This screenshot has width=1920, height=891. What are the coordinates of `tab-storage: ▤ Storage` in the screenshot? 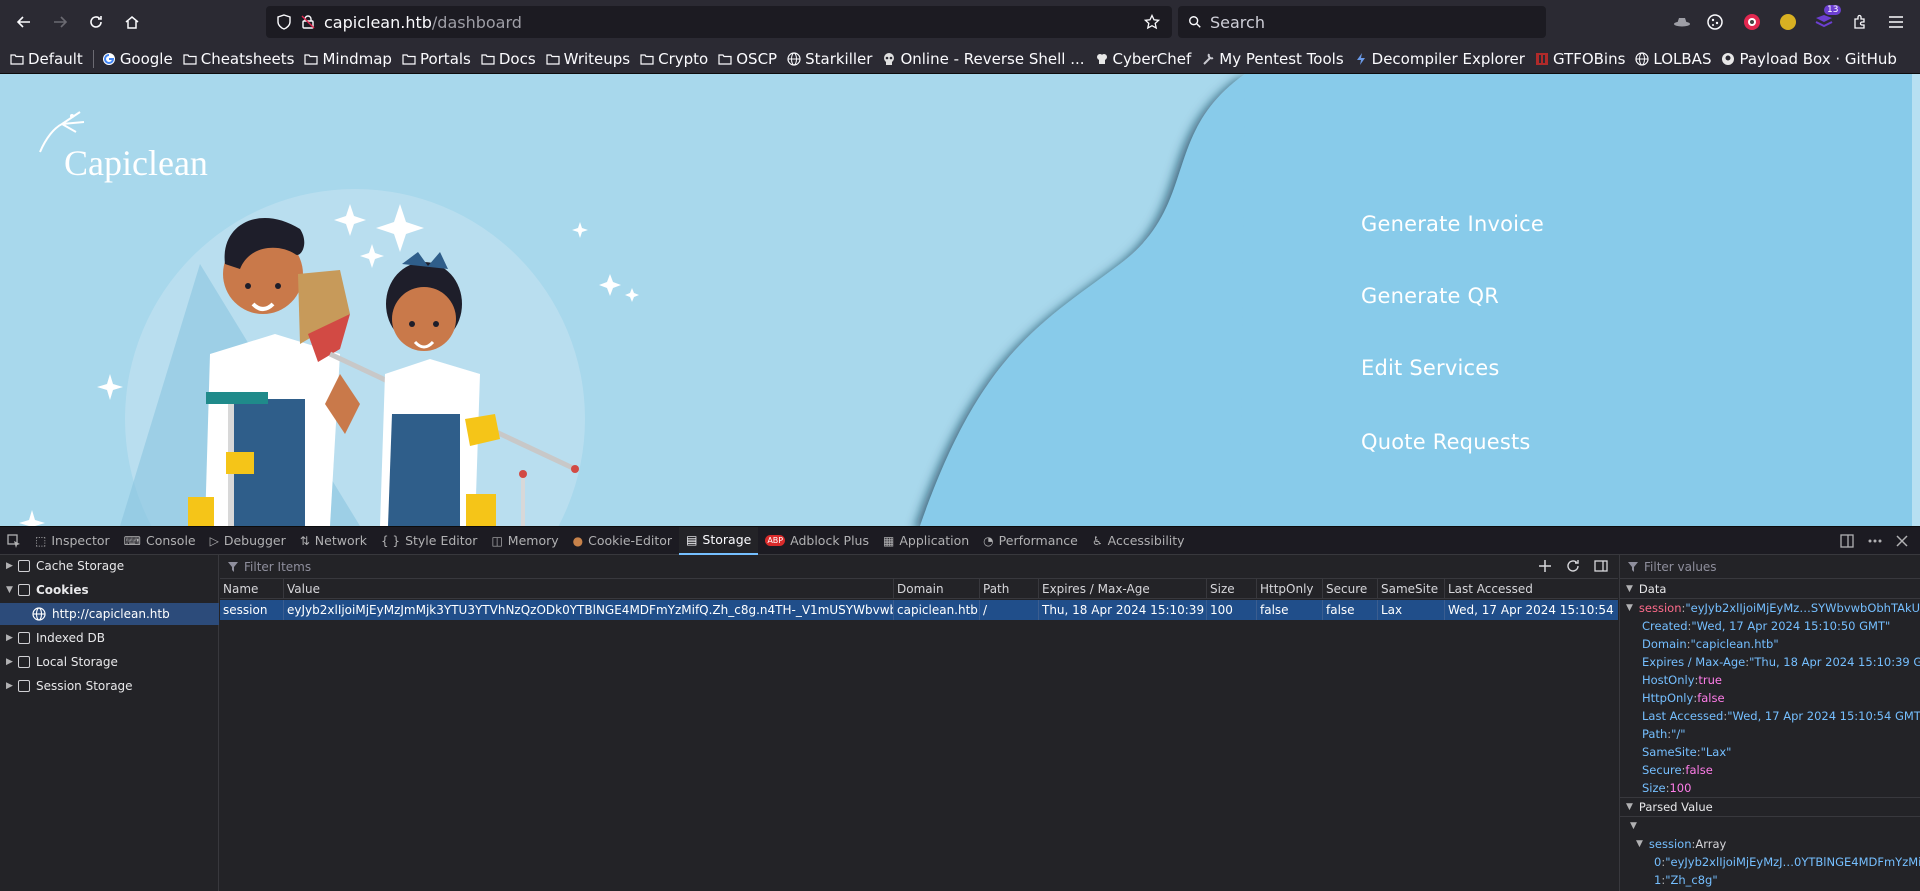 It's located at (719, 540).